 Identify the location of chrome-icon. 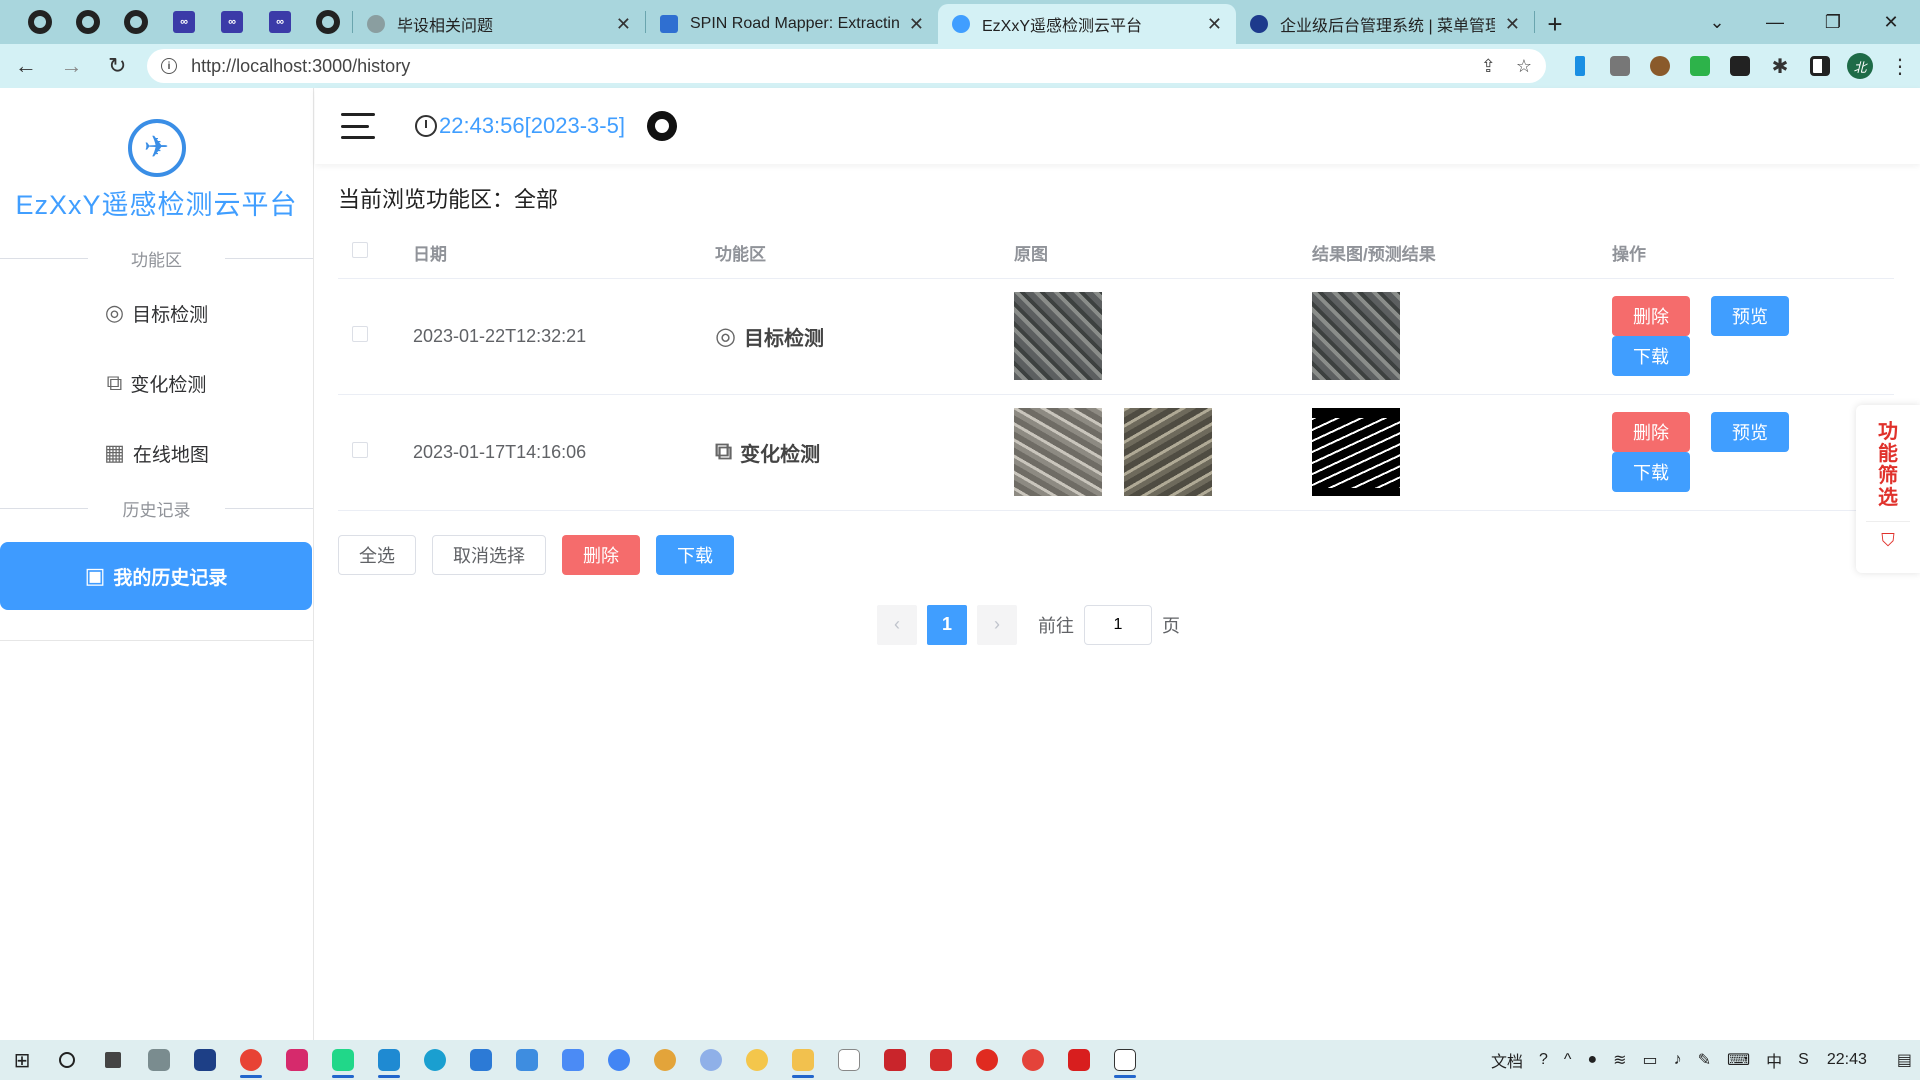
(251, 1060).